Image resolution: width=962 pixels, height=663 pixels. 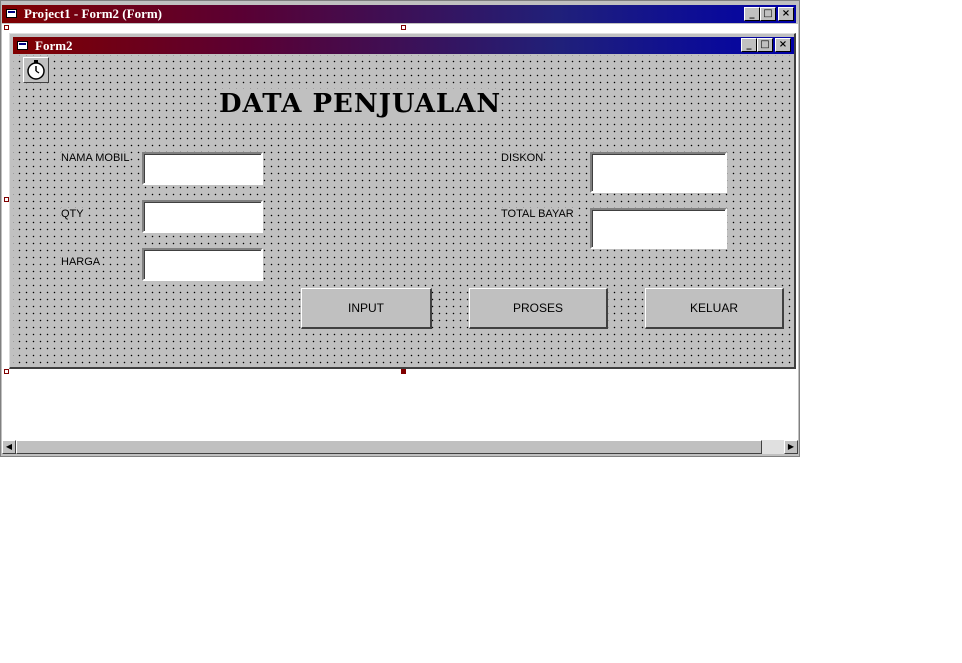 What do you see at coordinates (202, 168) in the screenshot?
I see `nama-mobil-field` at bounding box center [202, 168].